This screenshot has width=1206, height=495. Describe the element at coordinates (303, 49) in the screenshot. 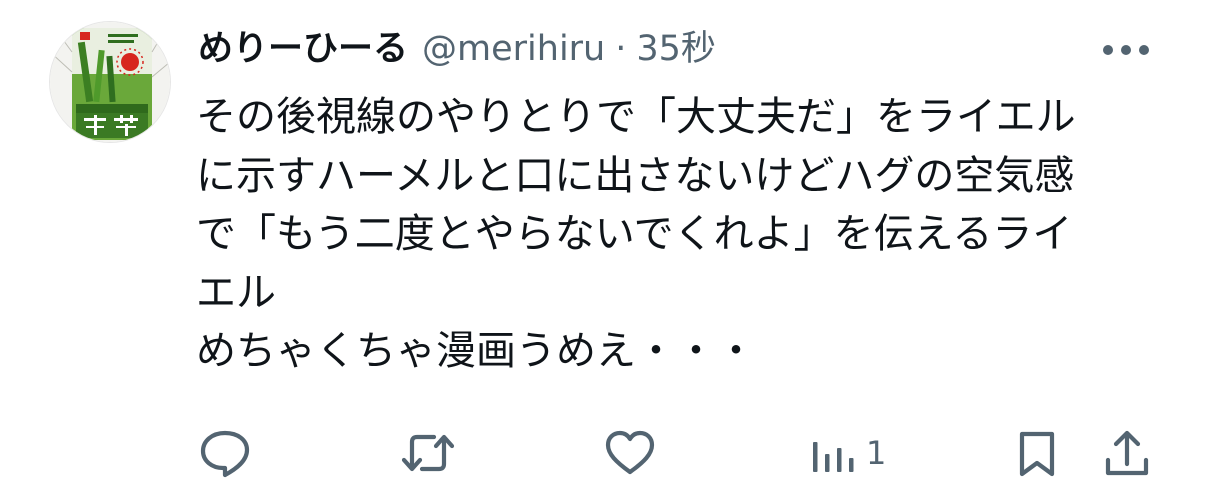

I see `display-name: めりーひーる` at that location.